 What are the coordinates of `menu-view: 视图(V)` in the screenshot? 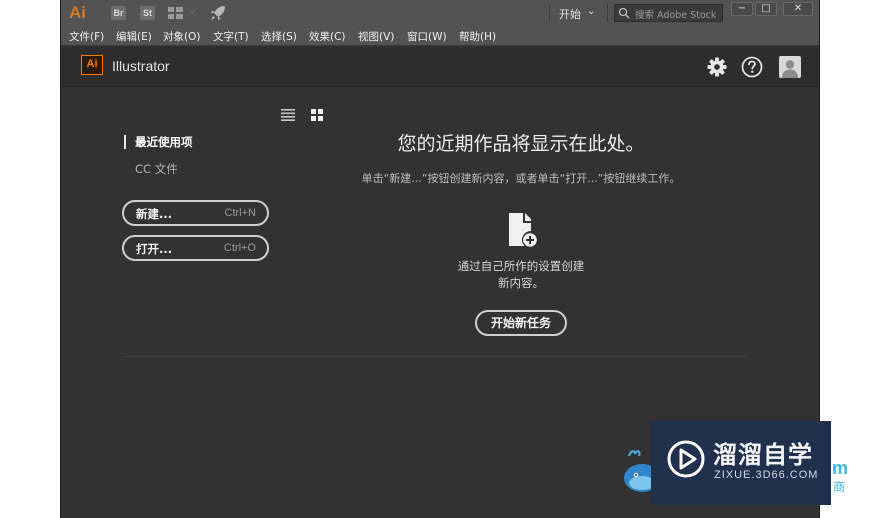 It's located at (376, 36).